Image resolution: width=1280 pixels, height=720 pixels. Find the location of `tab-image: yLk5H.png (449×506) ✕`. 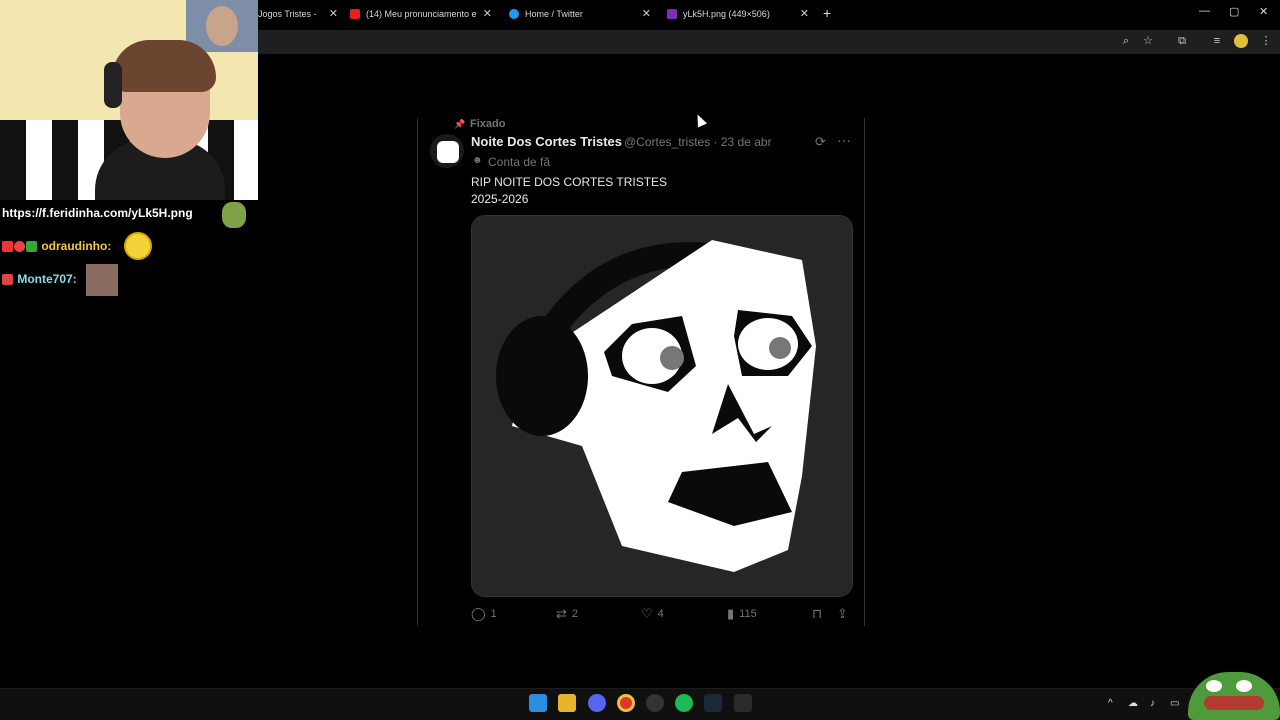

tab-image: yLk5H.png (449×506) ✕ is located at coordinates (738, 14).